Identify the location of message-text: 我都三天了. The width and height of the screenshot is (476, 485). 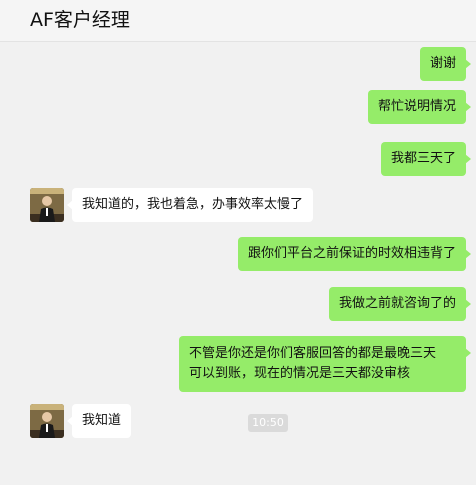
(423, 158).